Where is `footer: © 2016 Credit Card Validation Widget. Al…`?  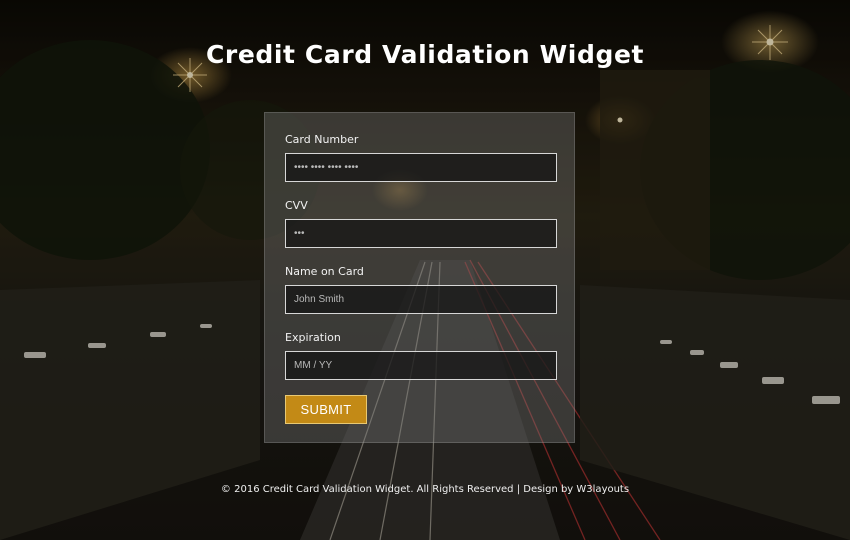
footer: © 2016 Credit Card Validation Widget. Al… is located at coordinates (425, 489).